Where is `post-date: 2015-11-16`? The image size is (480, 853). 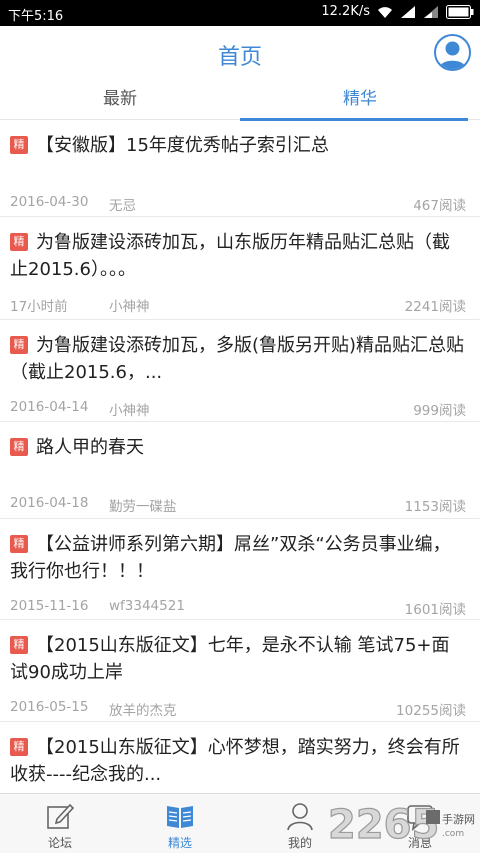
post-date: 2015-11-16 is located at coordinates (49, 606).